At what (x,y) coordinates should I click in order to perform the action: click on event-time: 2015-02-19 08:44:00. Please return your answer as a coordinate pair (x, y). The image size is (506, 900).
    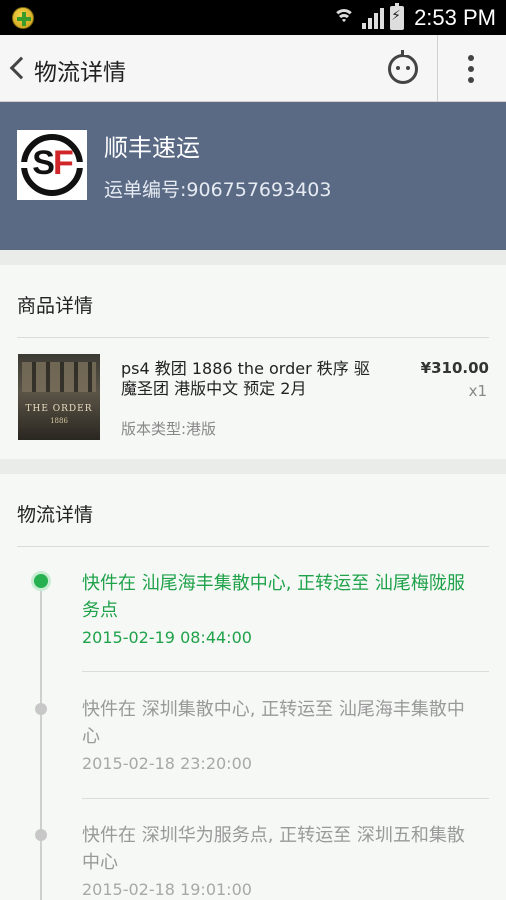
    Looking at the image, I should click on (167, 637).